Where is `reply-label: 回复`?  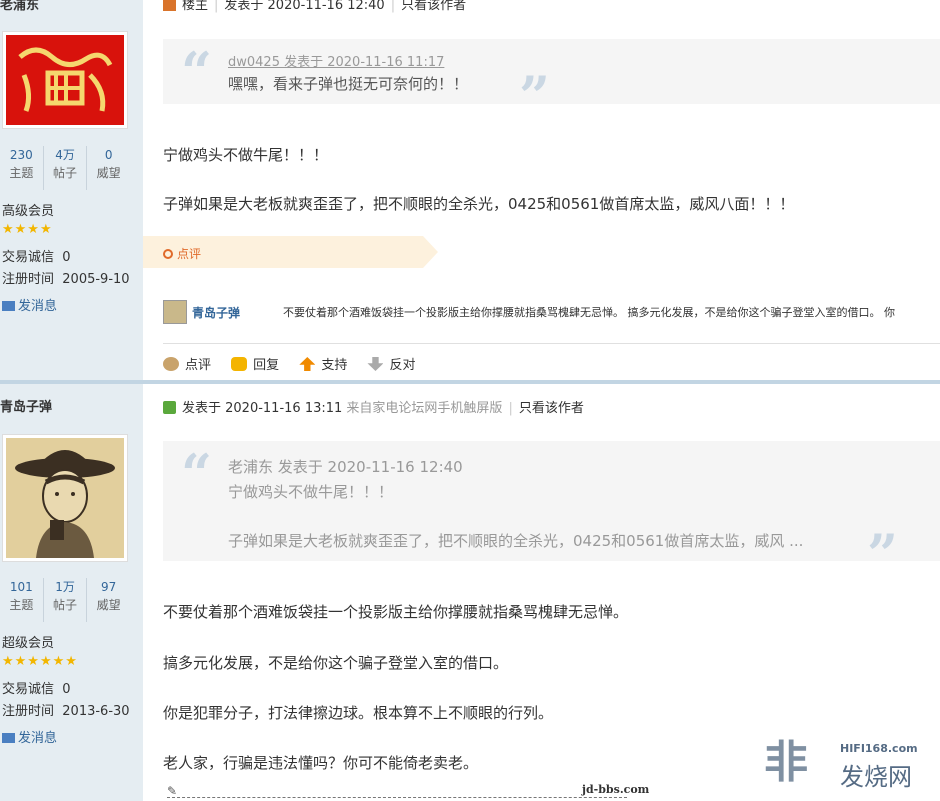
reply-label: 回复 is located at coordinates (266, 365).